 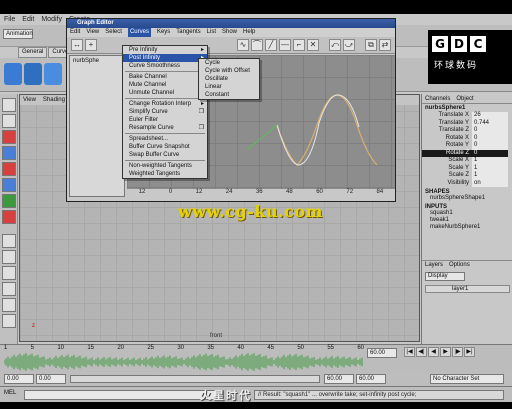 I want to click on channel-row: Rotate Y0, so click(x=467, y=146).